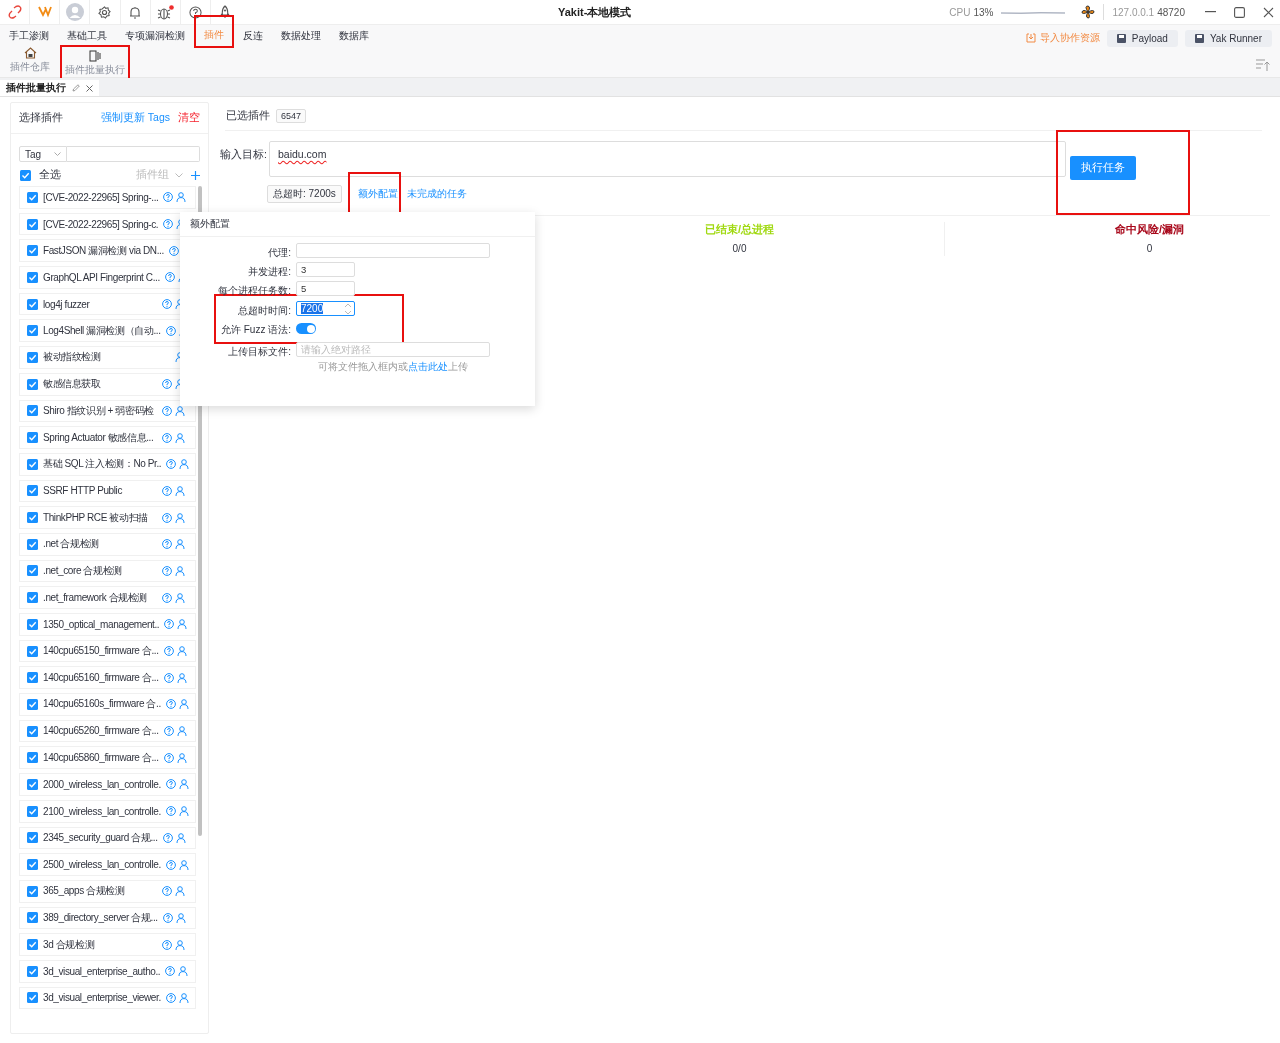 This screenshot has width=1280, height=1043. I want to click on field-label: 并发进程:, so click(270, 272).